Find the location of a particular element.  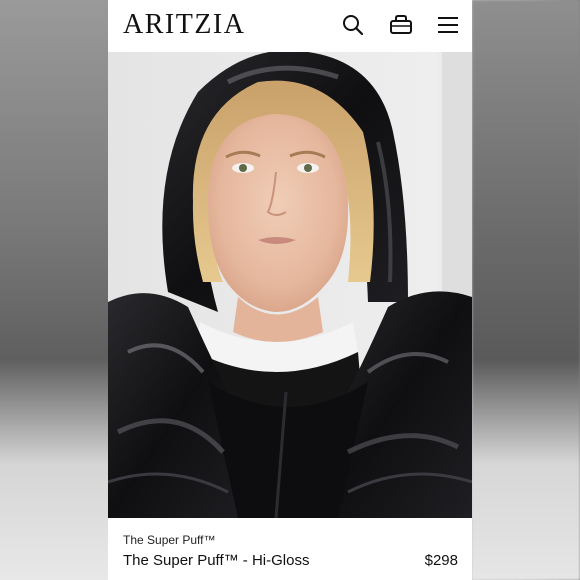

bag-icon is located at coordinates (401, 25).